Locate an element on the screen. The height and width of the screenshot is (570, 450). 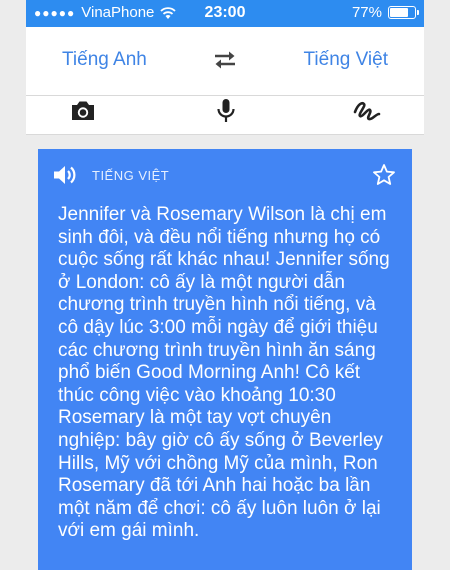
battery-icon is located at coordinates (403, 12).